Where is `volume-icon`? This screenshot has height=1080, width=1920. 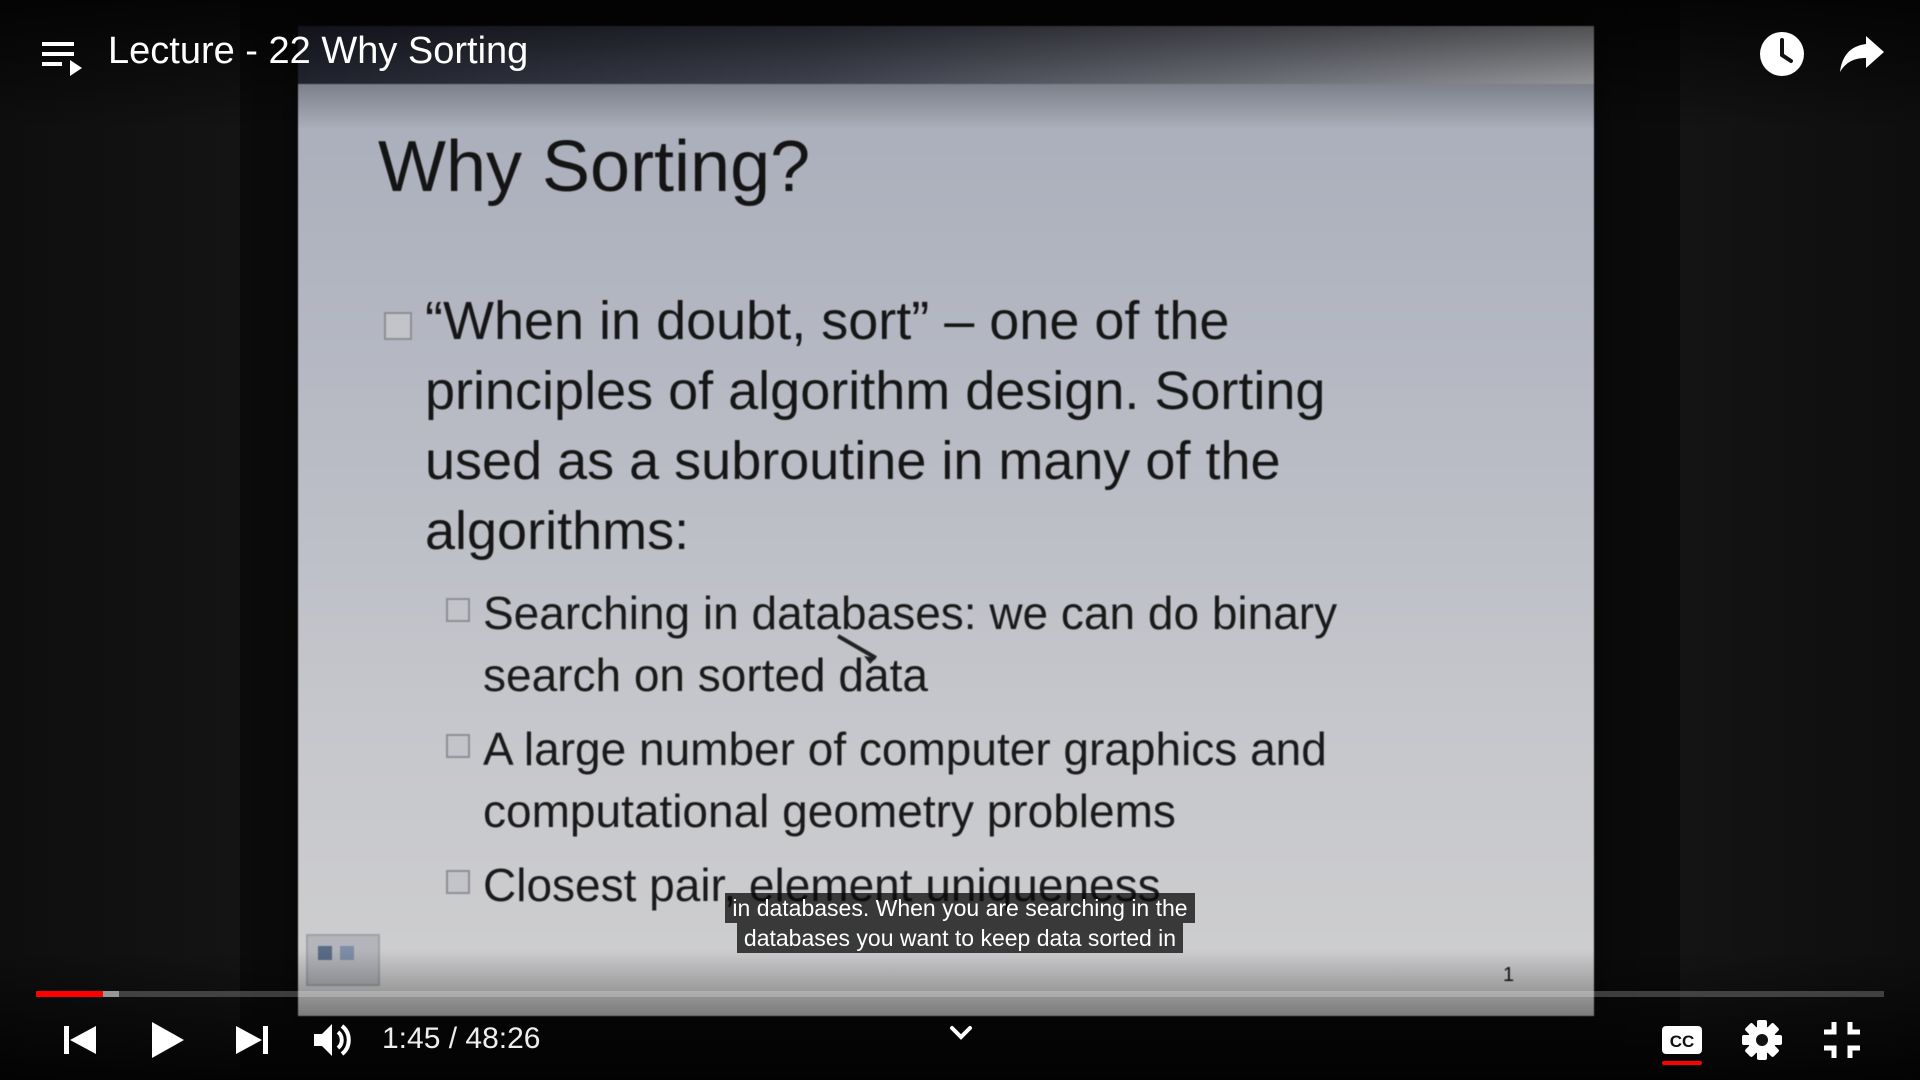
volume-icon is located at coordinates (332, 1040).